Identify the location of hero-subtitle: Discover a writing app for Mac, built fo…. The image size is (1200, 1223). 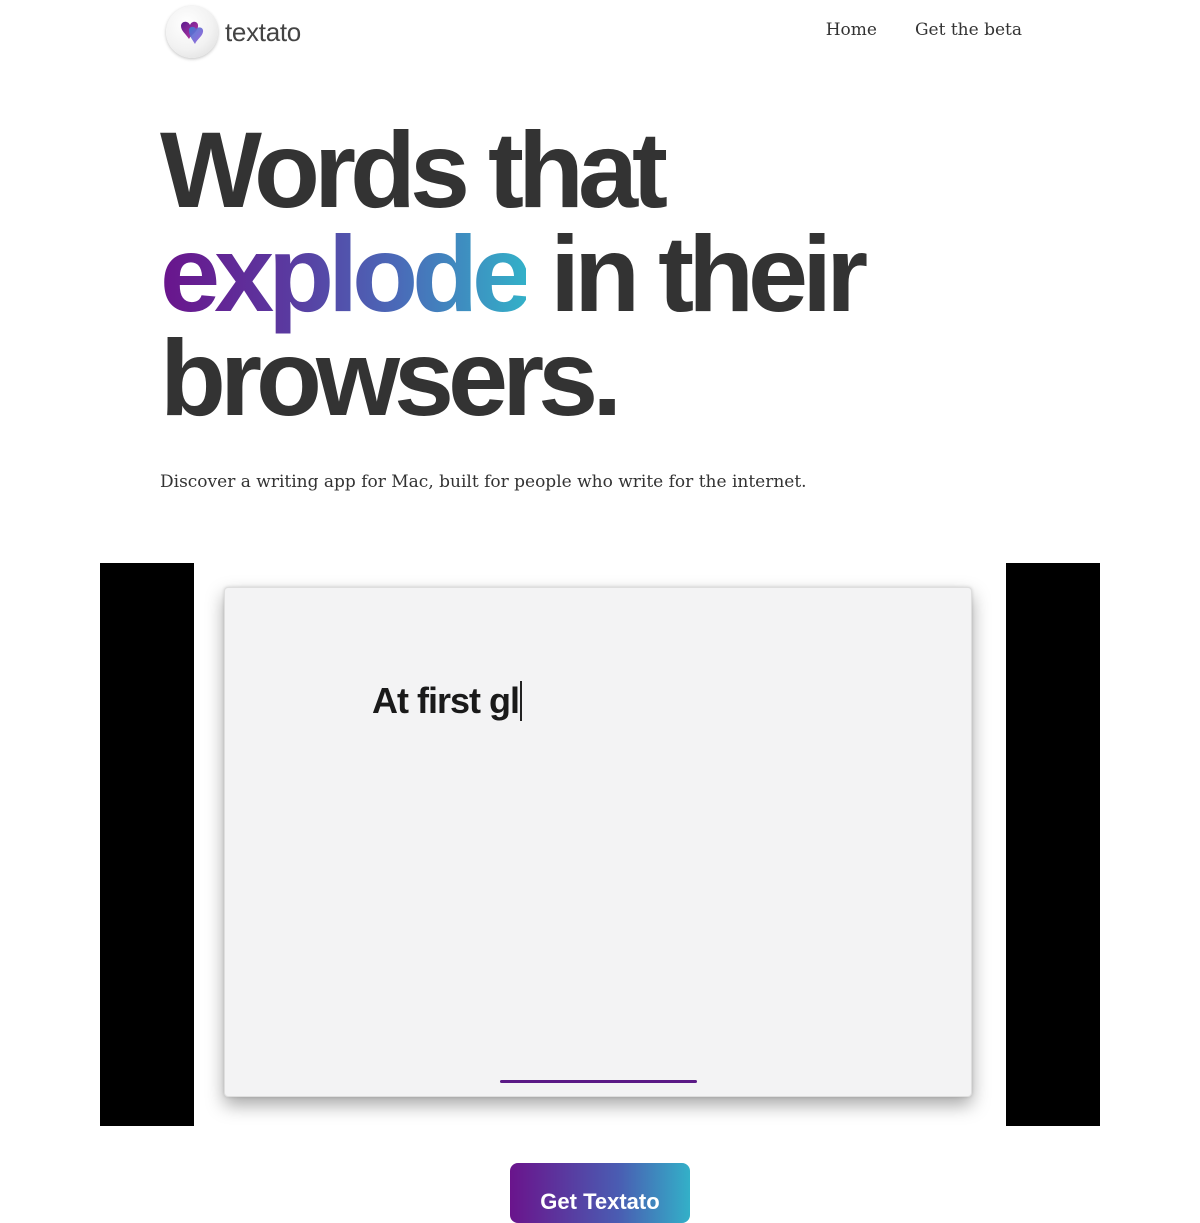
(483, 482).